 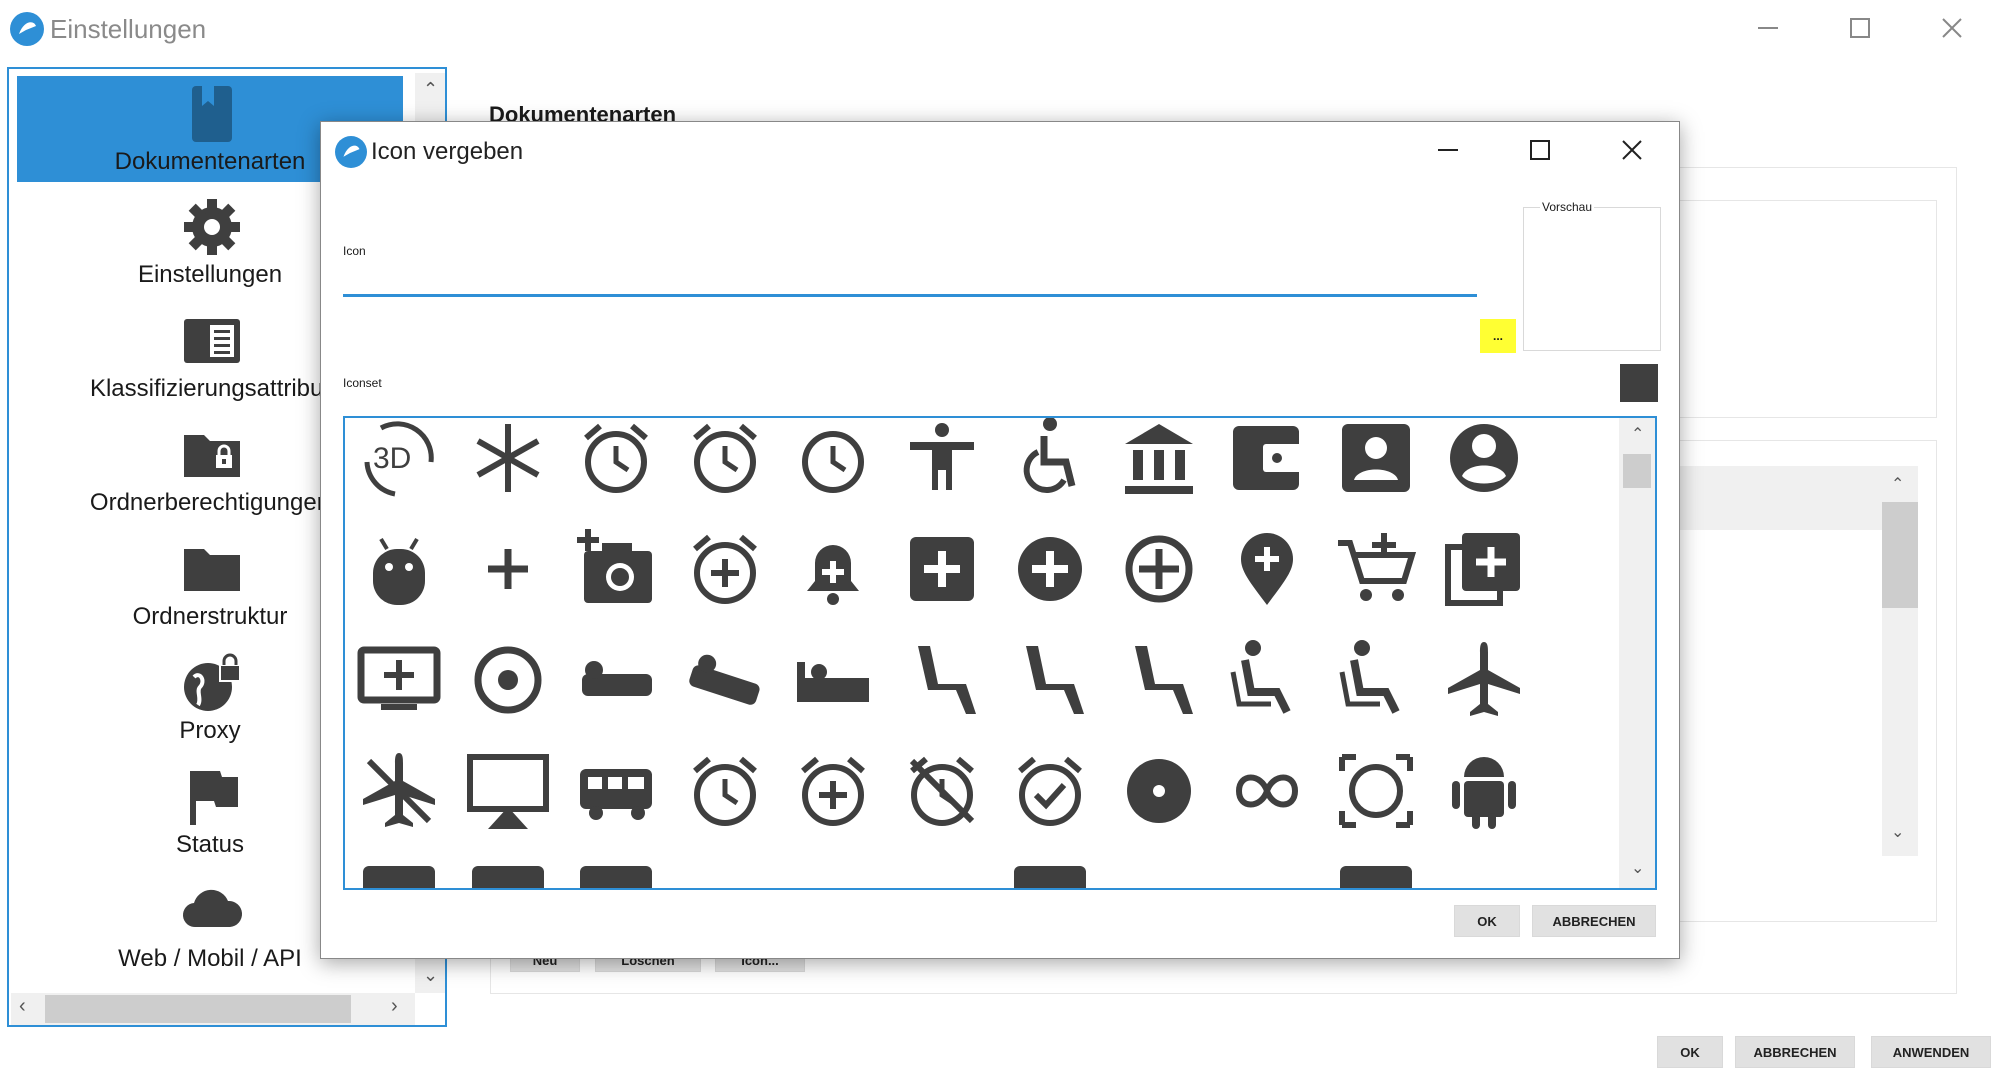 I want to click on dialog-maximize-button, so click(x=1540, y=150).